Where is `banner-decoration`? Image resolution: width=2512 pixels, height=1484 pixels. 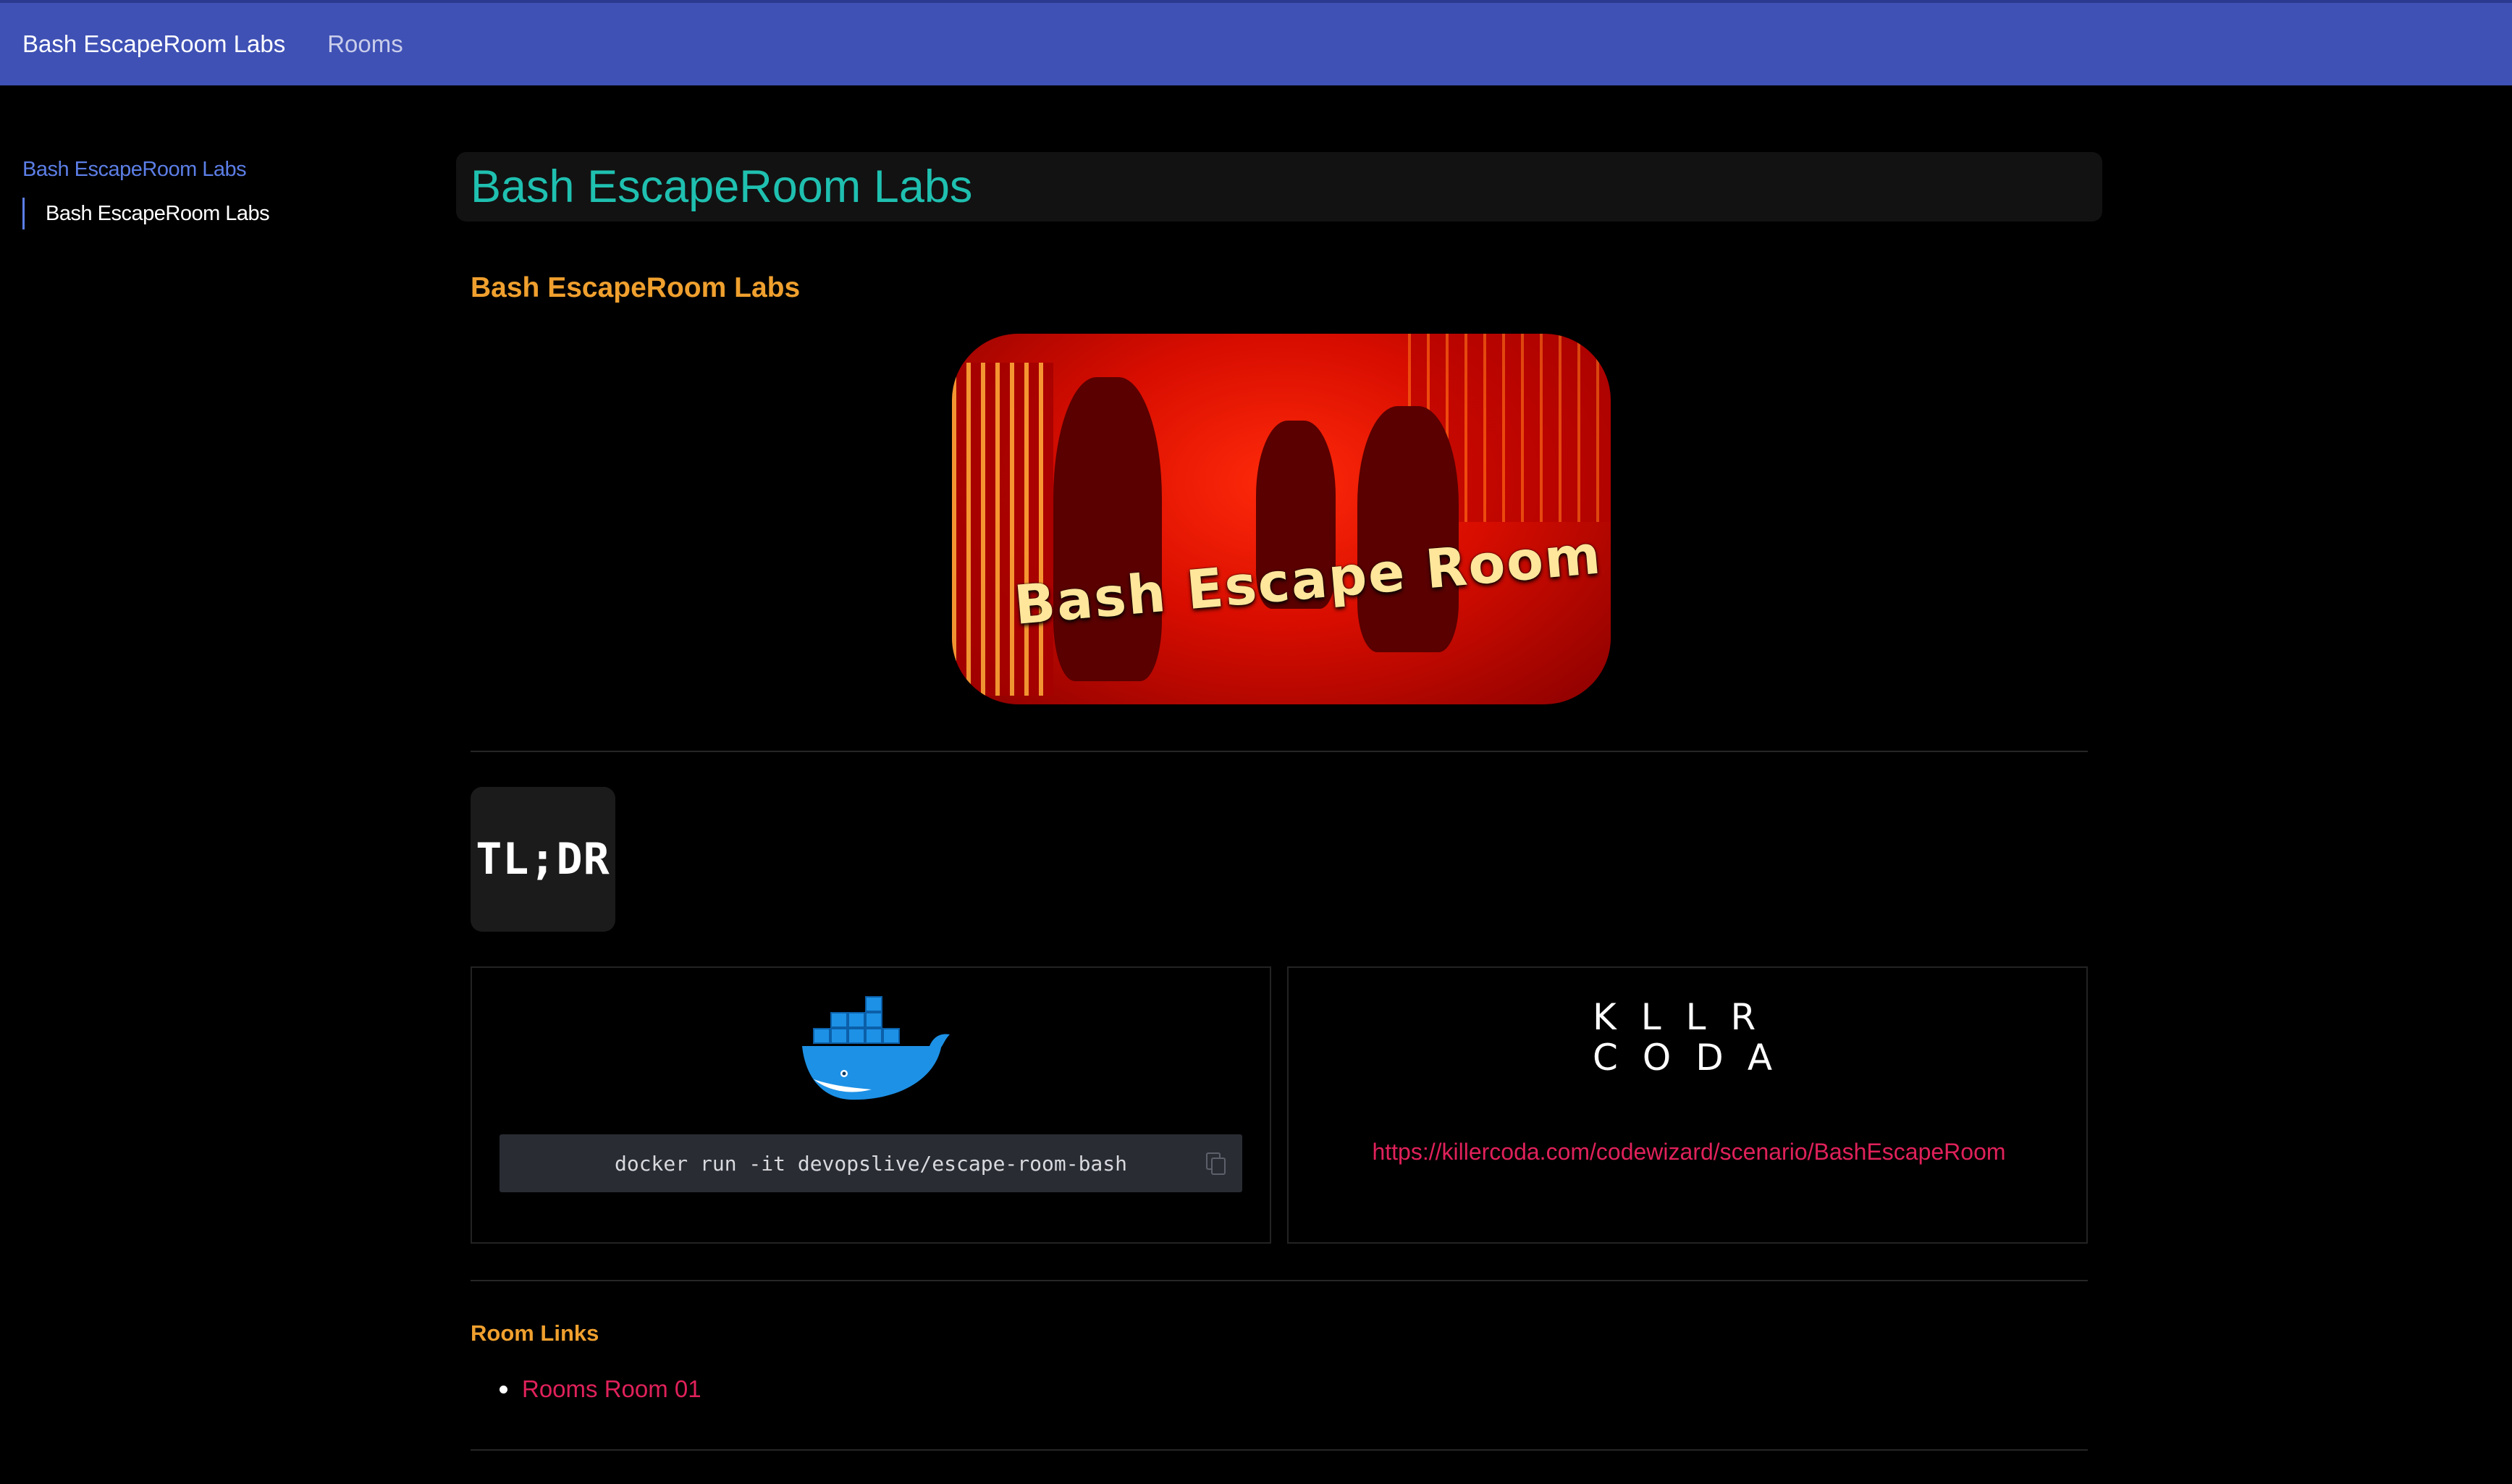
banner-decoration is located at coordinates (1003, 529).